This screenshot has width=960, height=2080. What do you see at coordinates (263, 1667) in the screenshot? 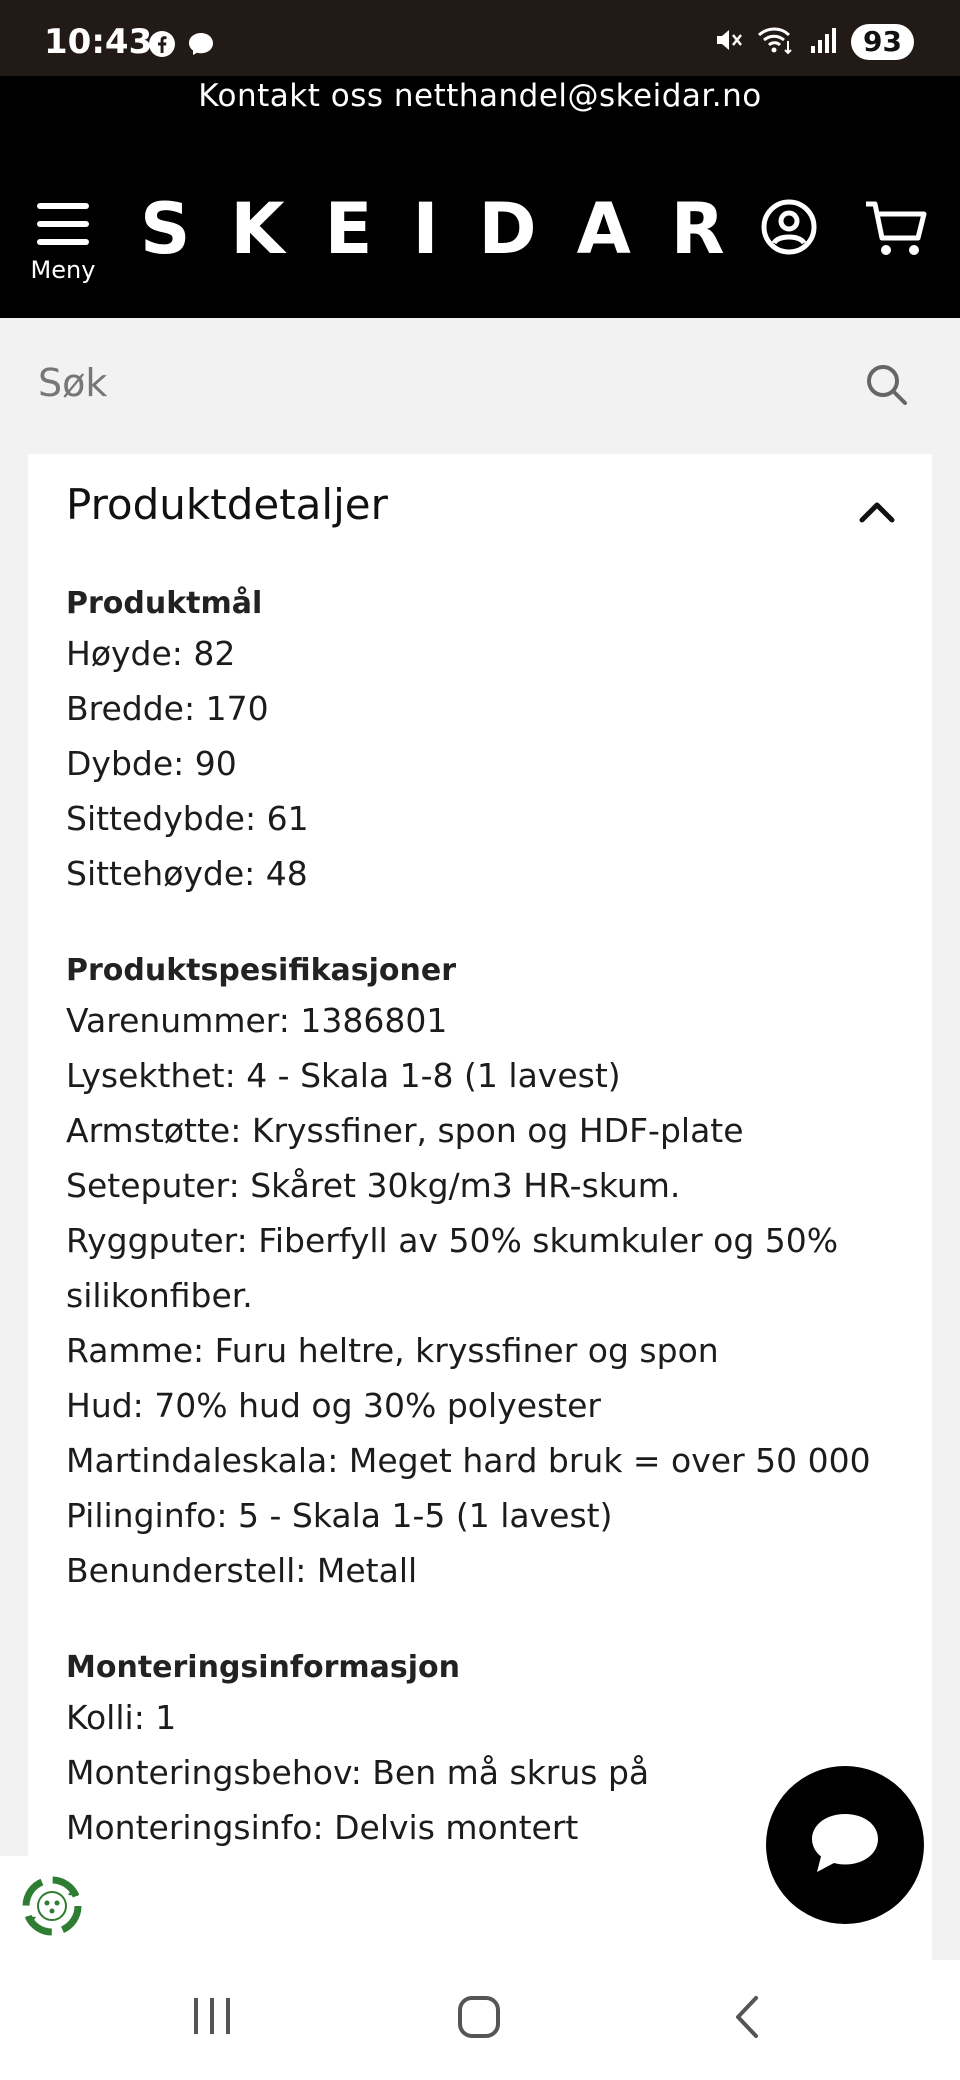
I see `section-heading: Monteringsinformasjon` at bounding box center [263, 1667].